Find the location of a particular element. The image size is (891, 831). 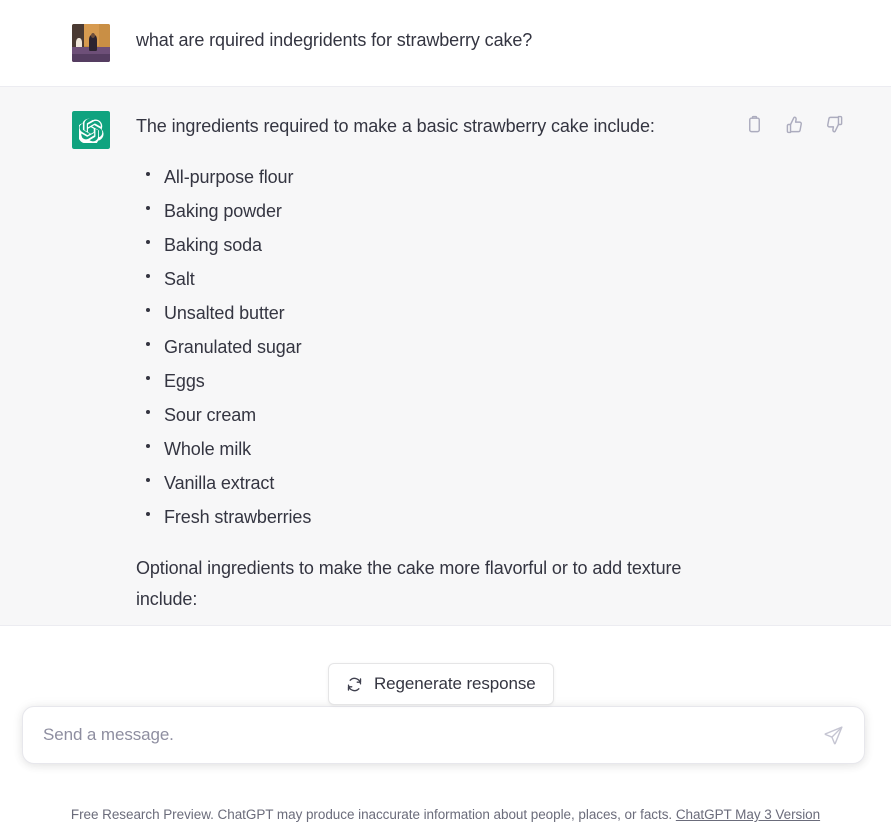

avatar-couch-base is located at coordinates (91, 58).